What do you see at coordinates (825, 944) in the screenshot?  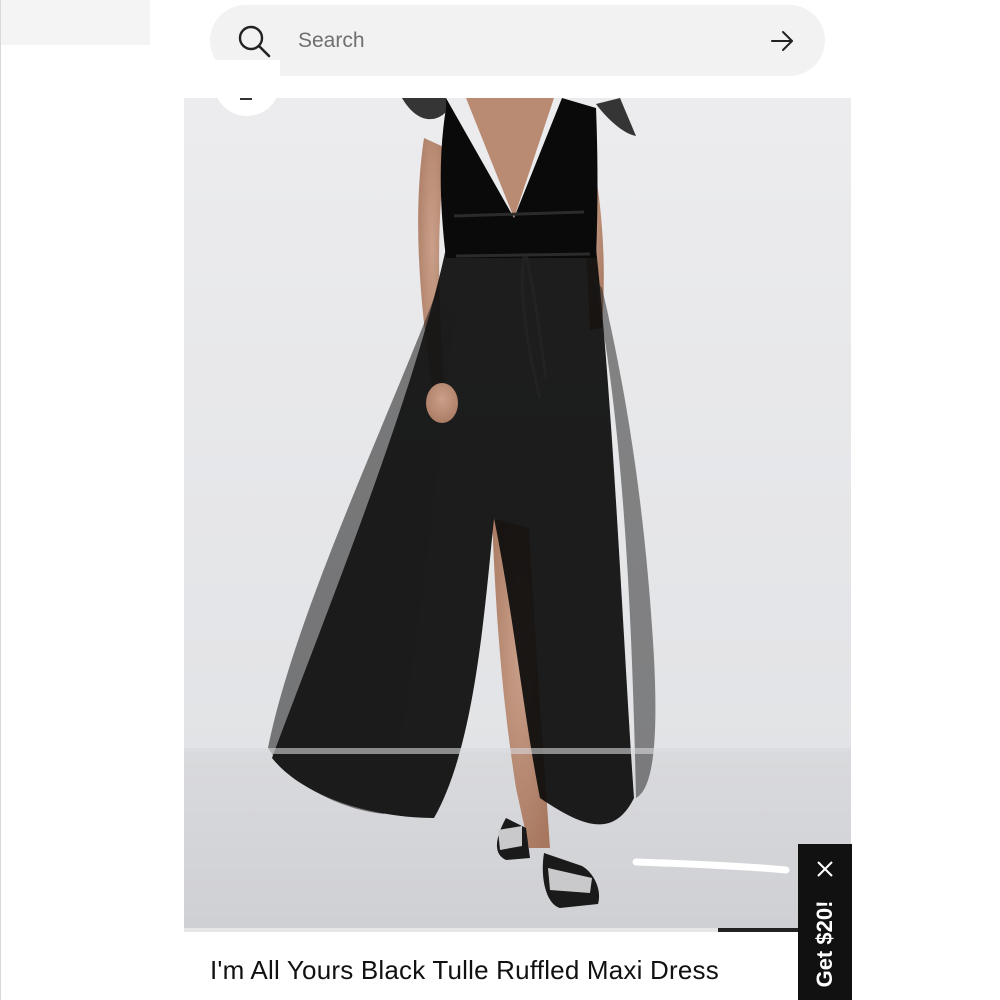 I see `promo-label: Get $20!` at bounding box center [825, 944].